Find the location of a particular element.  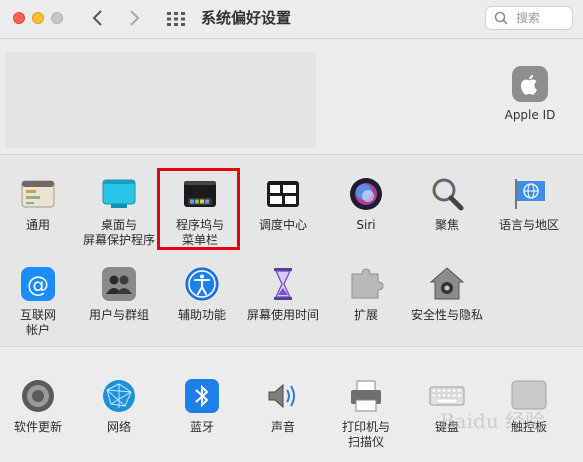

pane-label: 语言与地区 is located at coordinates (528, 225).